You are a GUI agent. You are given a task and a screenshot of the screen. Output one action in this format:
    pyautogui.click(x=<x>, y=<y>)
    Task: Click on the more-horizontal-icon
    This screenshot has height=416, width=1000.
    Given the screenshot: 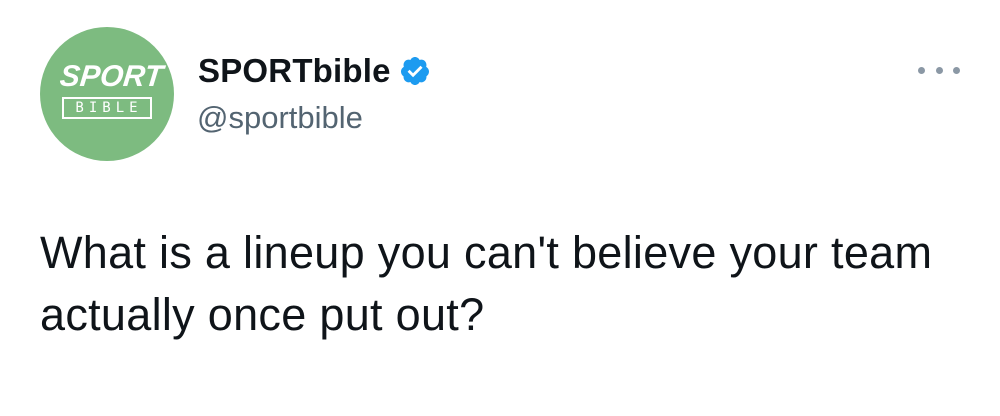 What is the action you would take?
    pyautogui.click(x=939, y=70)
    